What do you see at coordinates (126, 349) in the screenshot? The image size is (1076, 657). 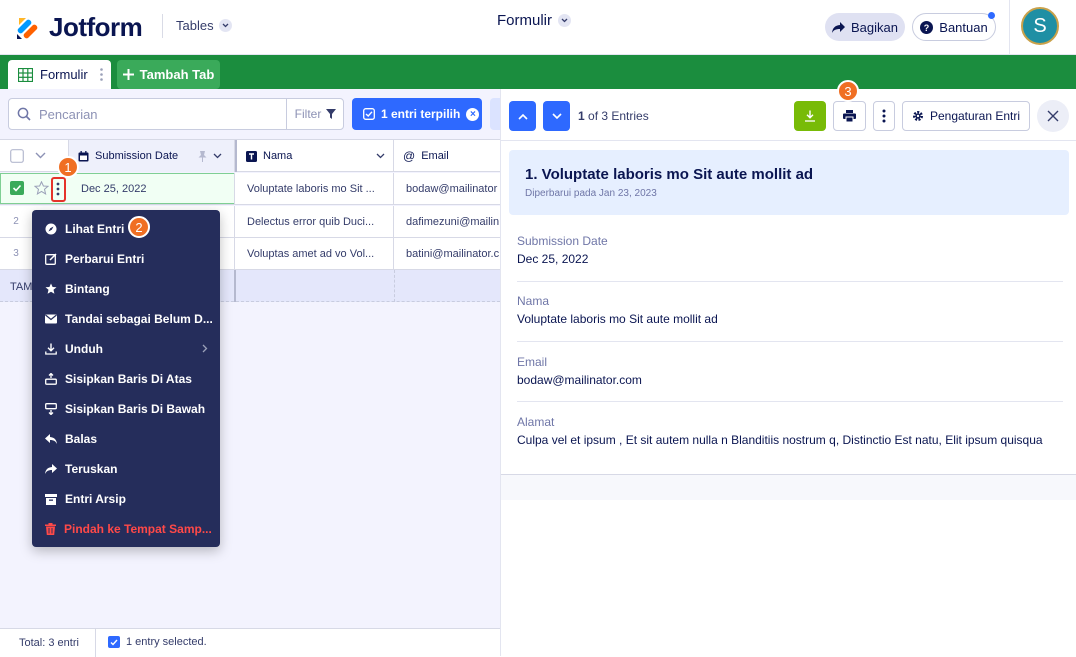 I see `menu-item-download: Unduh` at bounding box center [126, 349].